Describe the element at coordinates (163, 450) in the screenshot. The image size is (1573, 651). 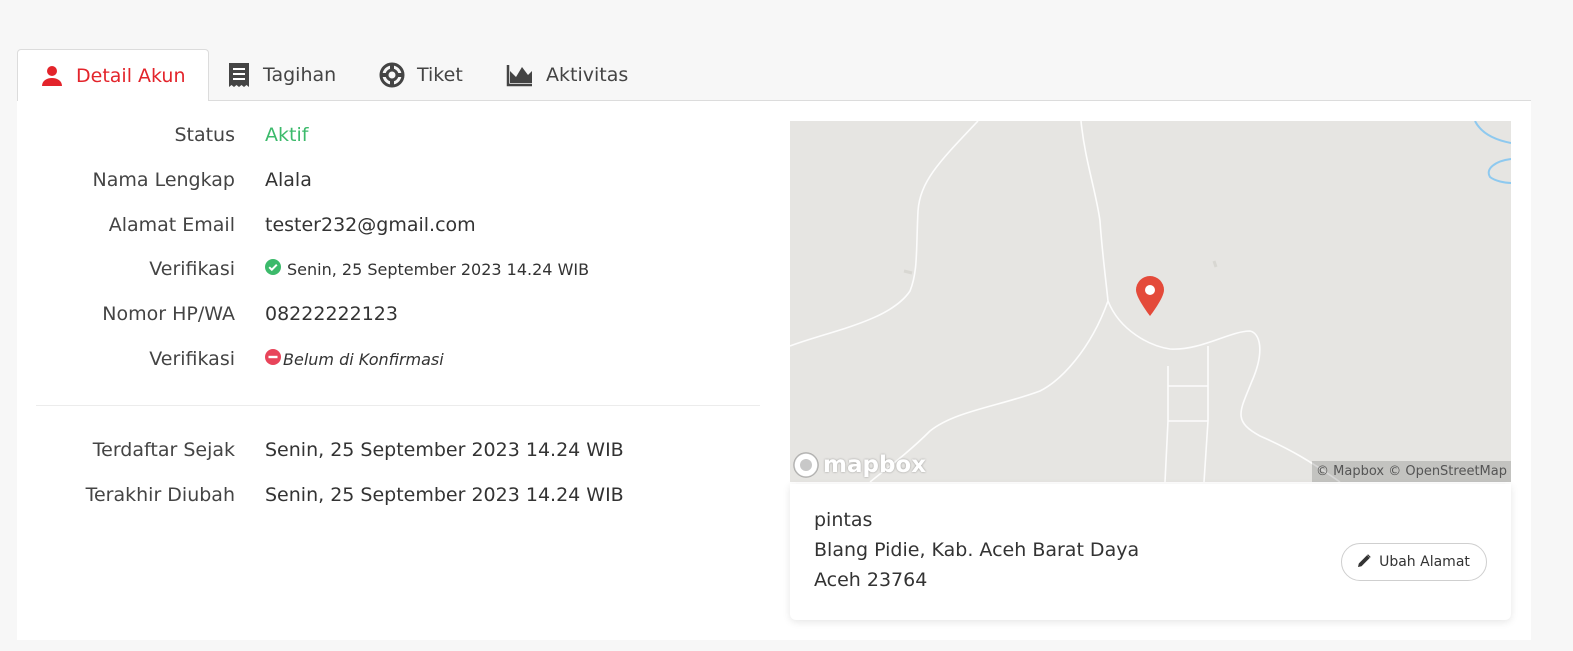
I see `registered-label: Terdaftar Sejak` at that location.